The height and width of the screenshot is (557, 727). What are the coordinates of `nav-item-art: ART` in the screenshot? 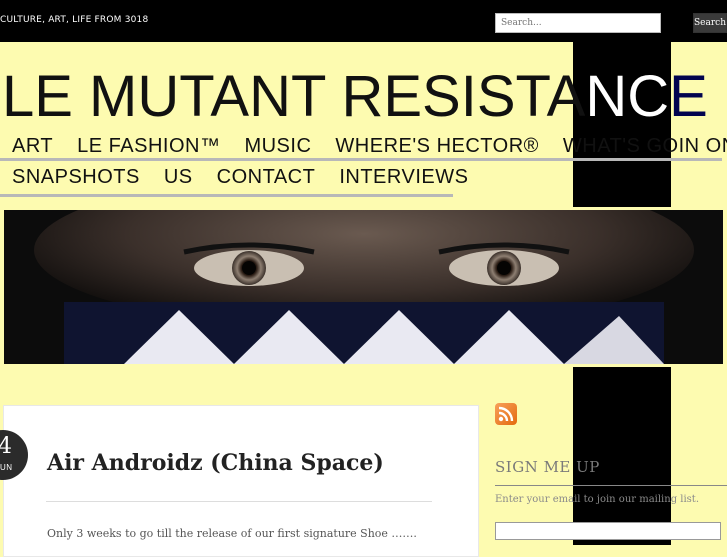 It's located at (32, 146).